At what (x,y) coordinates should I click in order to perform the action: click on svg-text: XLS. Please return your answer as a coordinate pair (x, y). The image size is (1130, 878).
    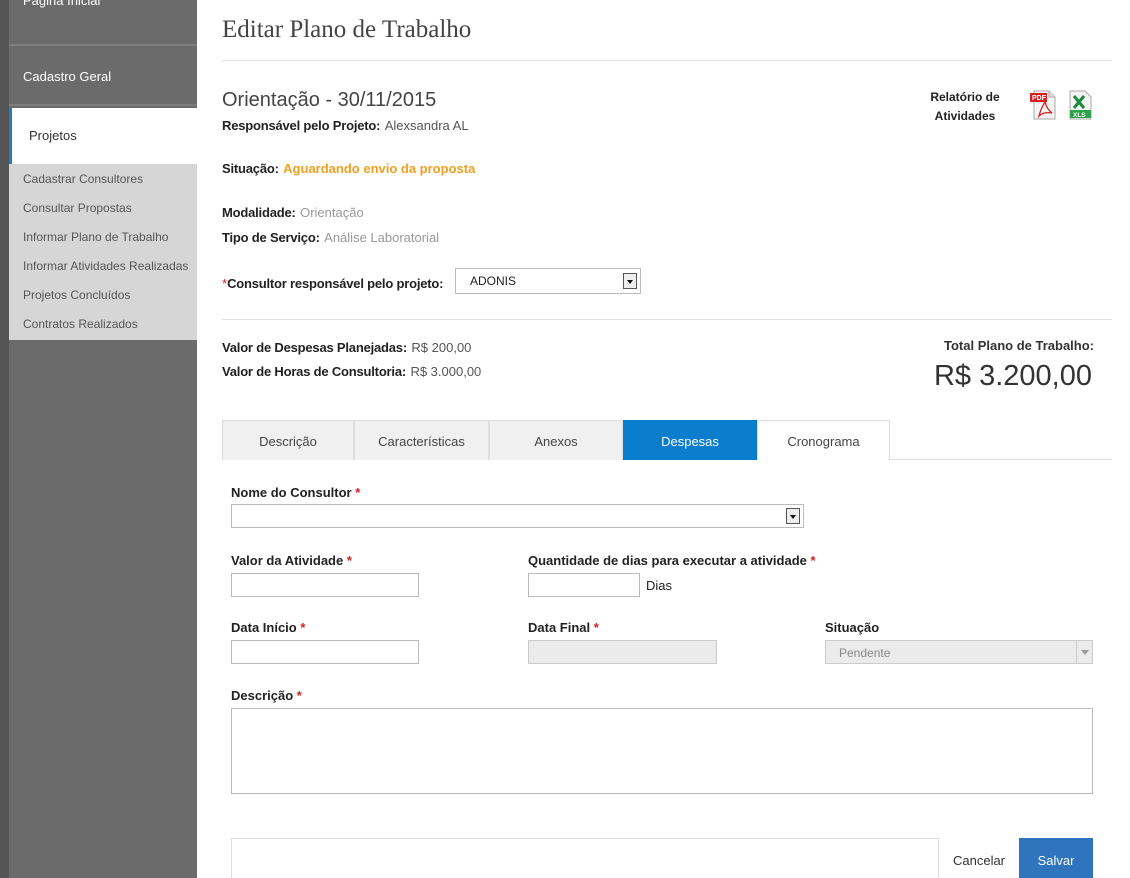
    Looking at the image, I should click on (1079, 115).